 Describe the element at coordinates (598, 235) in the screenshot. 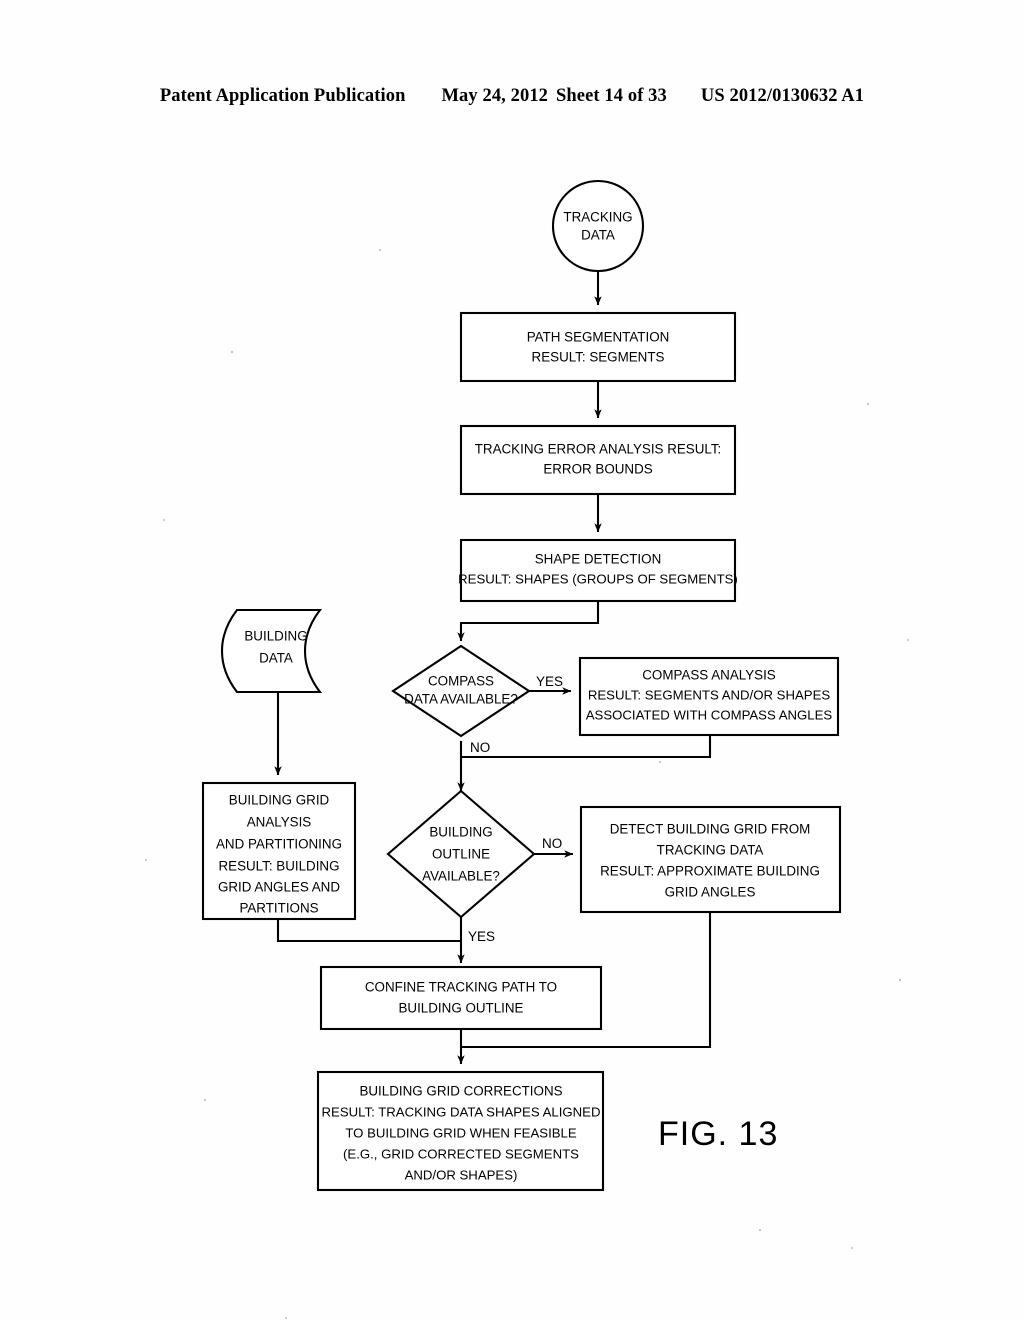

I see `tracking-data-line-2: DATA` at that location.